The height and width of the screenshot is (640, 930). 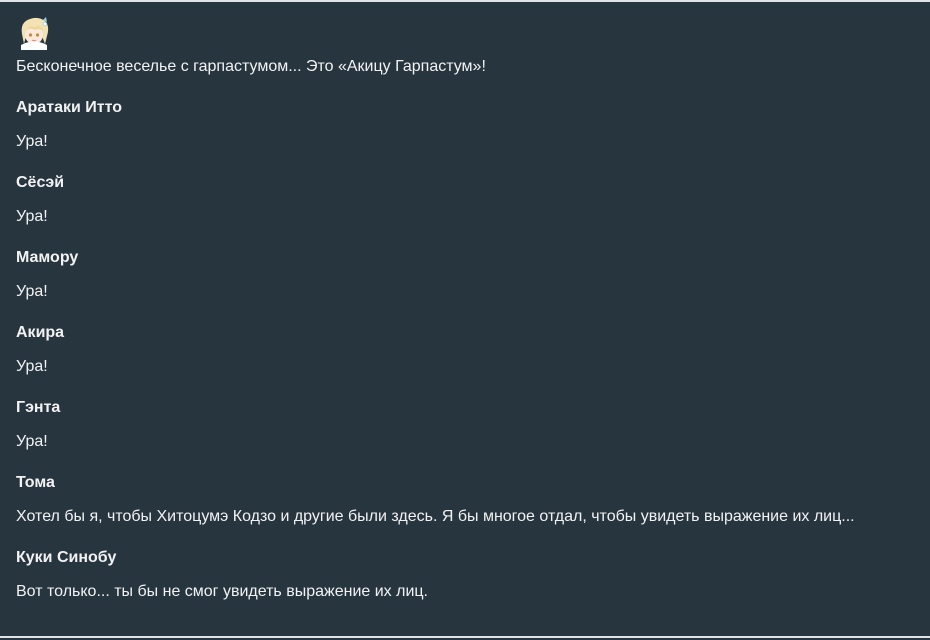 I want to click on character-portrait-icon, so click(x=34, y=32).